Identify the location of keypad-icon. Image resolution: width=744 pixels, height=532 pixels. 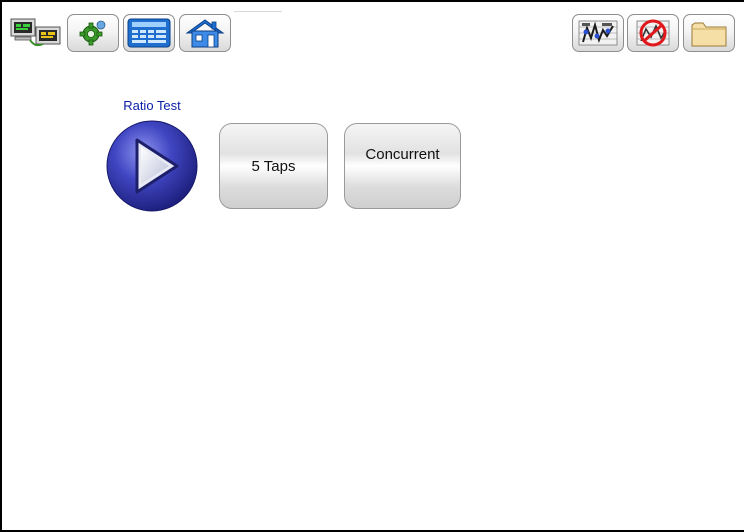
(149, 33).